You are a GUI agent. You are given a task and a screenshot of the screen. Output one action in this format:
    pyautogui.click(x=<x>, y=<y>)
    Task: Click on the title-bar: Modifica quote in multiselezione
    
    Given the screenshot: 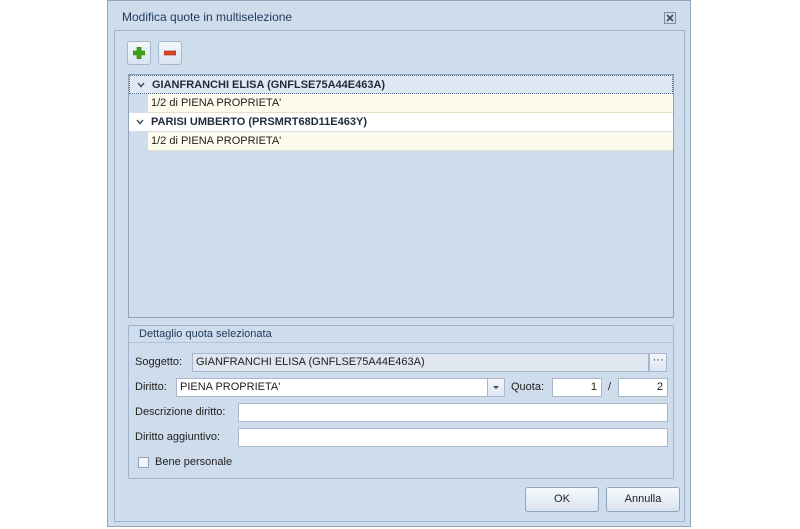 What is the action you would take?
    pyautogui.click(x=399, y=16)
    